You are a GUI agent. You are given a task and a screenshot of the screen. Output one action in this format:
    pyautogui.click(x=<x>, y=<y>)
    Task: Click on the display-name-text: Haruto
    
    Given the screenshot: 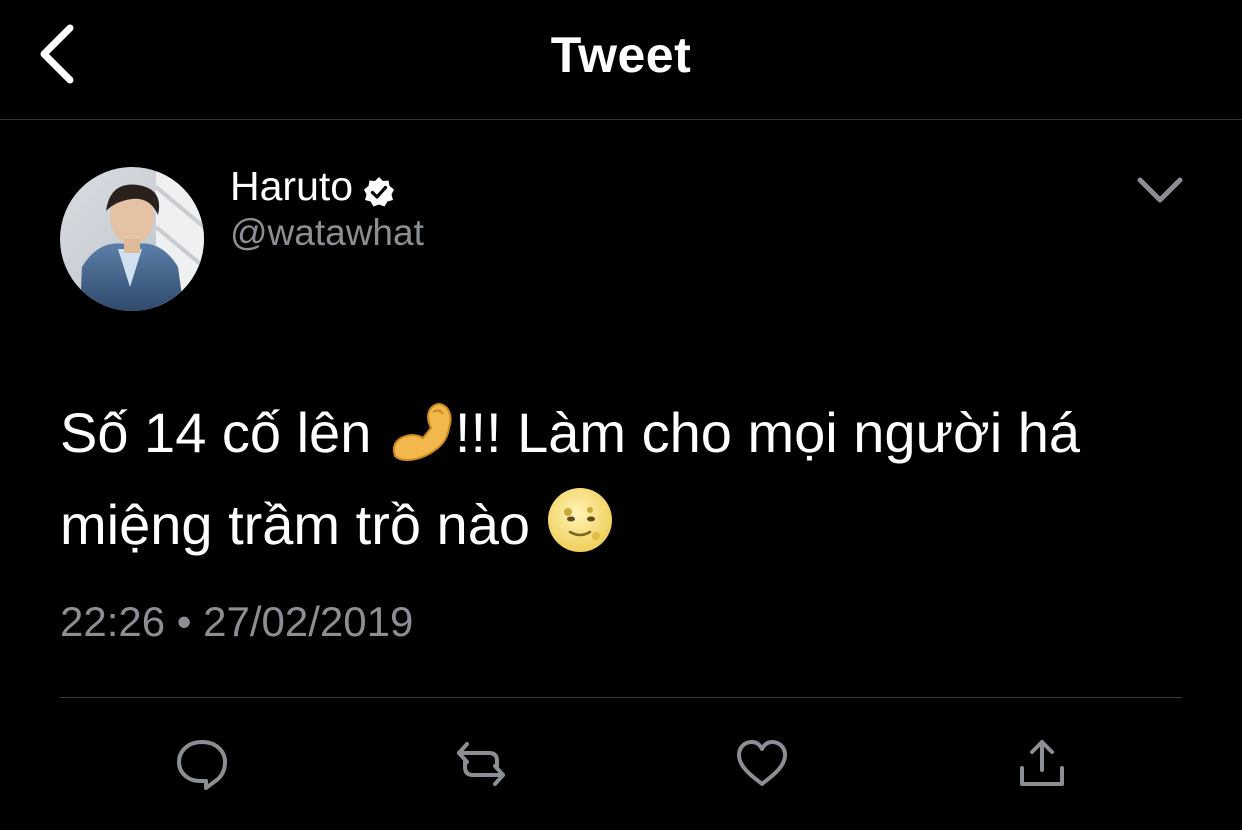 What is the action you would take?
    pyautogui.click(x=292, y=186)
    